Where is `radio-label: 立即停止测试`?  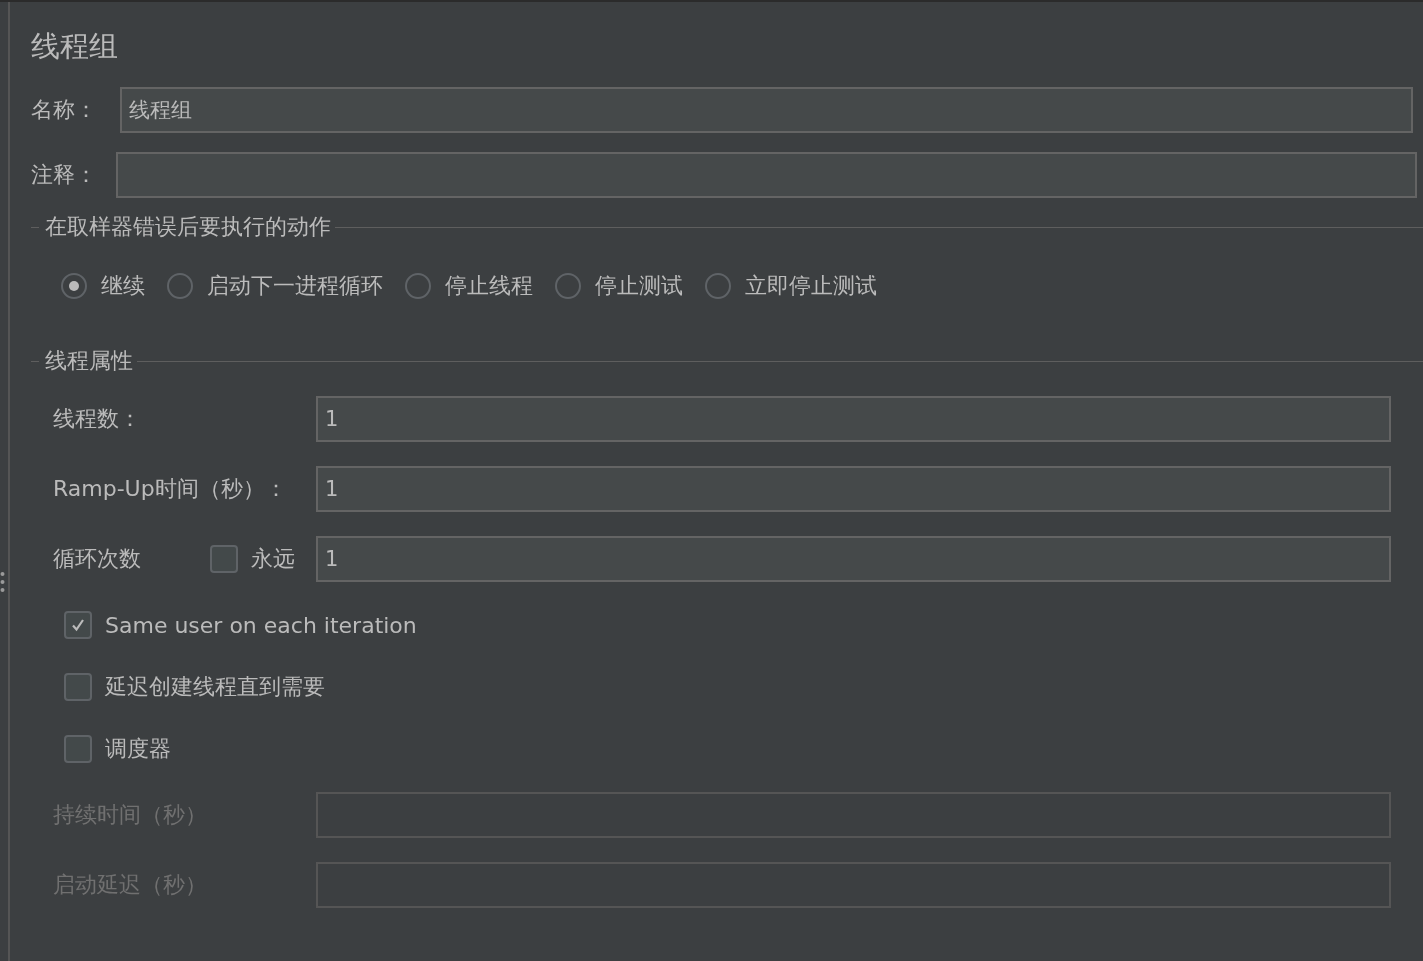 radio-label: 立即停止测试 is located at coordinates (811, 286).